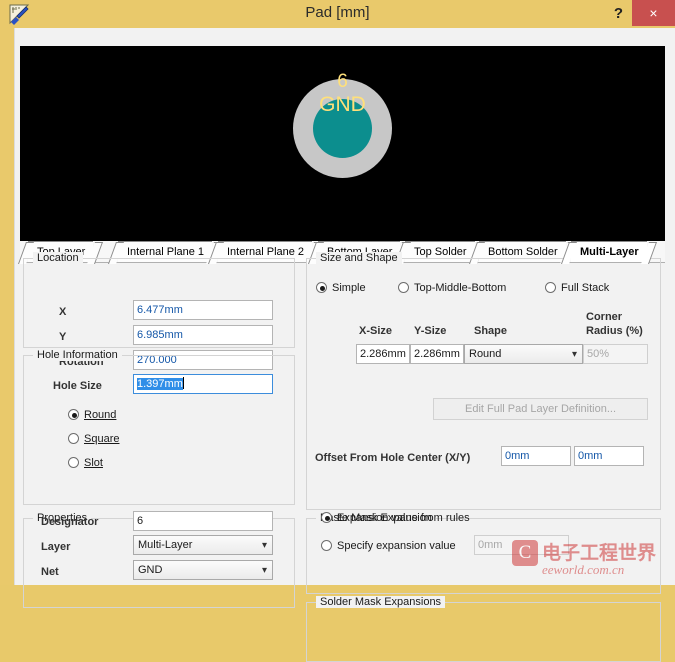 This screenshot has width=675, height=662. I want to click on paste-mask-specify-label: Specify expansion value, so click(396, 546).